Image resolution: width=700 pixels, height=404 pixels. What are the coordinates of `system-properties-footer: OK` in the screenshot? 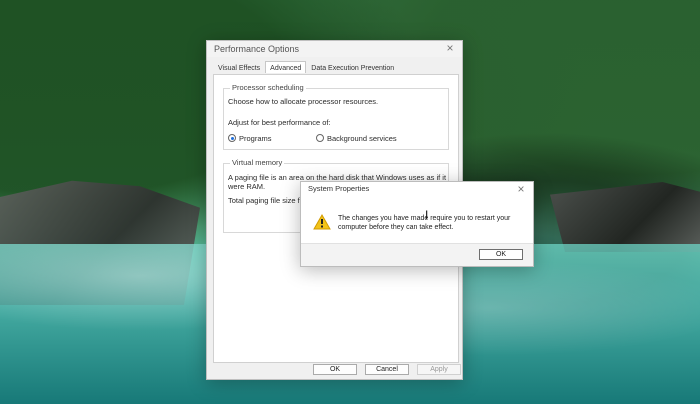 It's located at (417, 254).